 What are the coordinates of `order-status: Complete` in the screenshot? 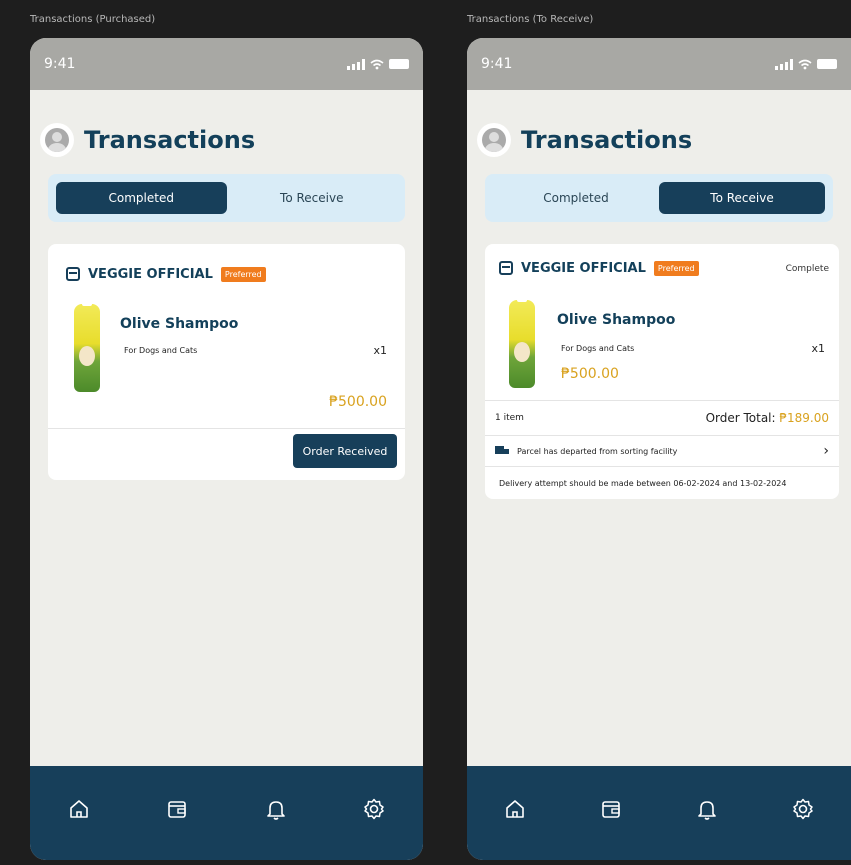 It's located at (807, 269).